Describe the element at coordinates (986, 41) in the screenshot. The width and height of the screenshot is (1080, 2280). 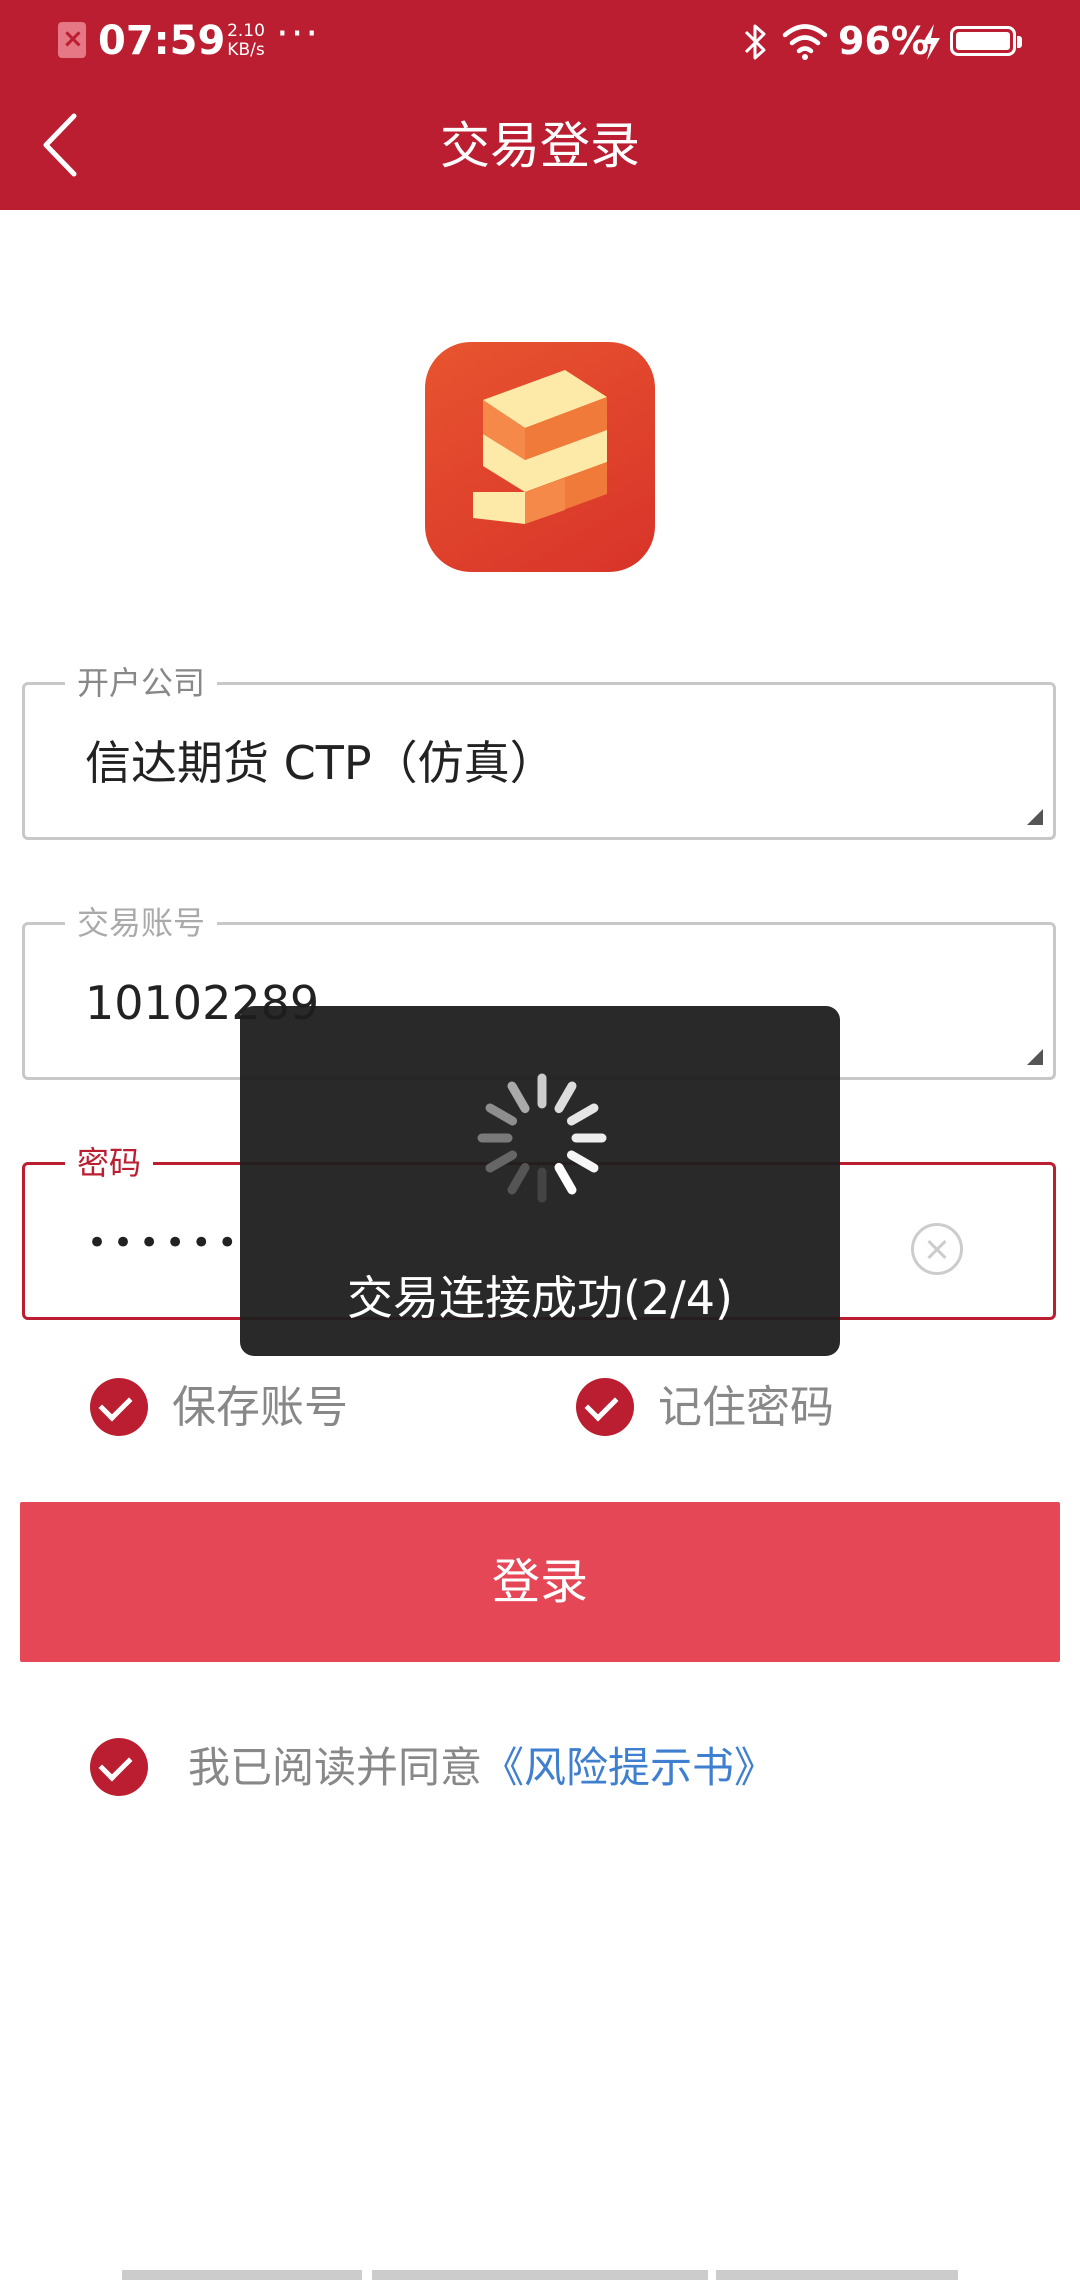
I see `battery-icon` at that location.